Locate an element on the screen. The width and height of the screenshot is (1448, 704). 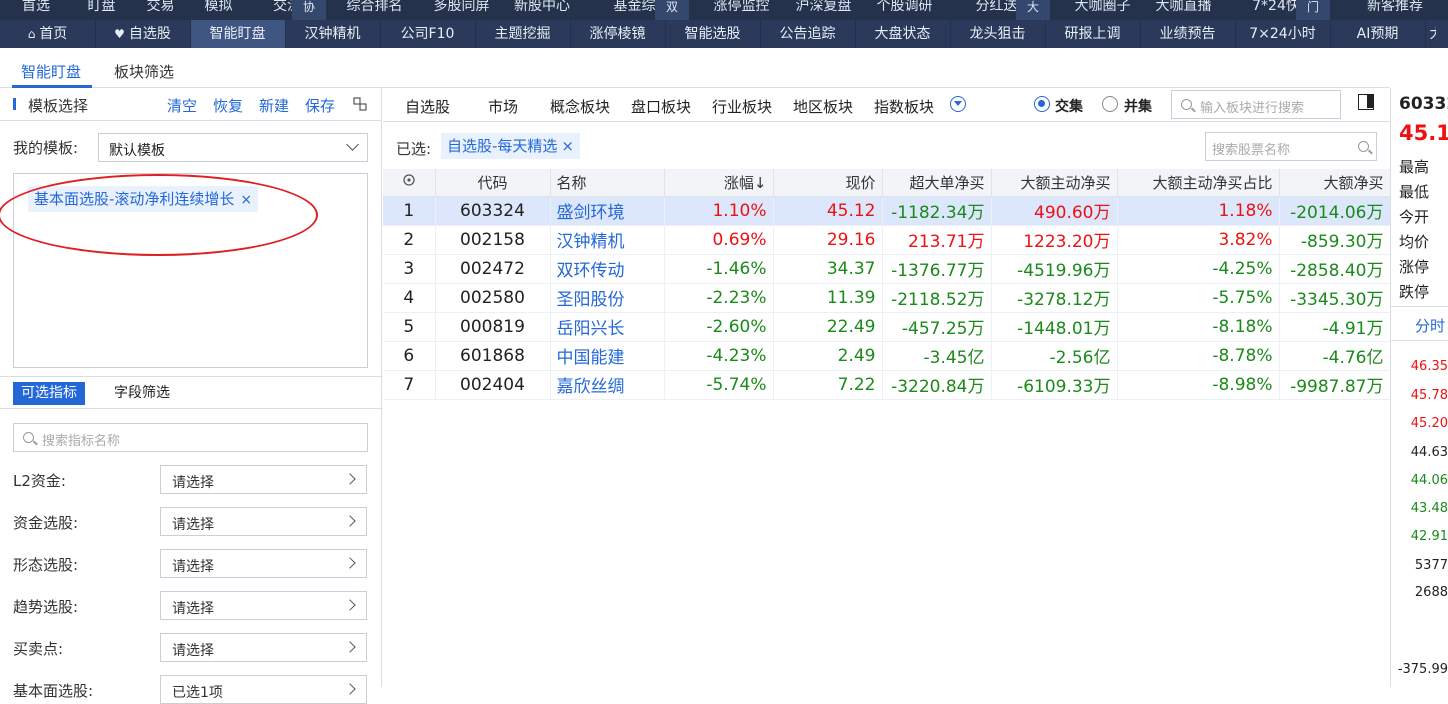
panel-toggle-icon is located at coordinates (1366, 102).